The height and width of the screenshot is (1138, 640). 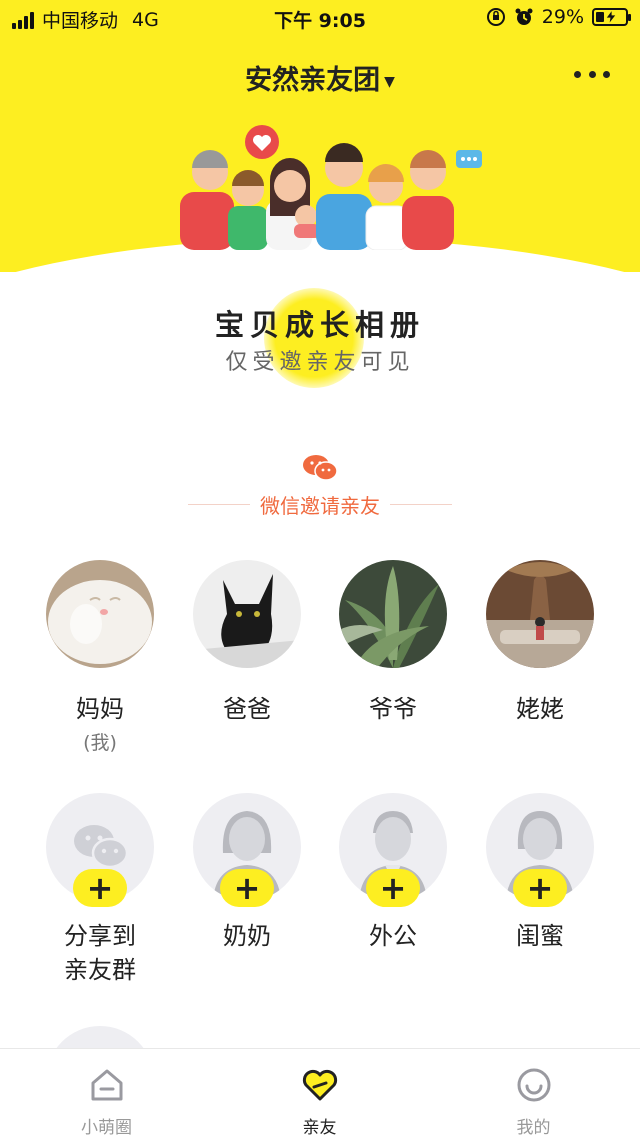 I want to click on invite-slot-best-friend: + 闺蜜, so click(x=540, y=873).